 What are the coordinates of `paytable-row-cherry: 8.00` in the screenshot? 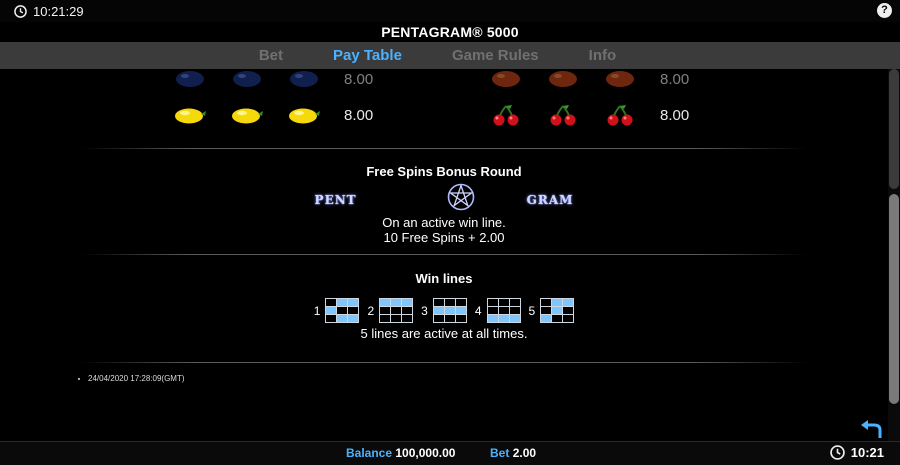 It's located at (589, 115).